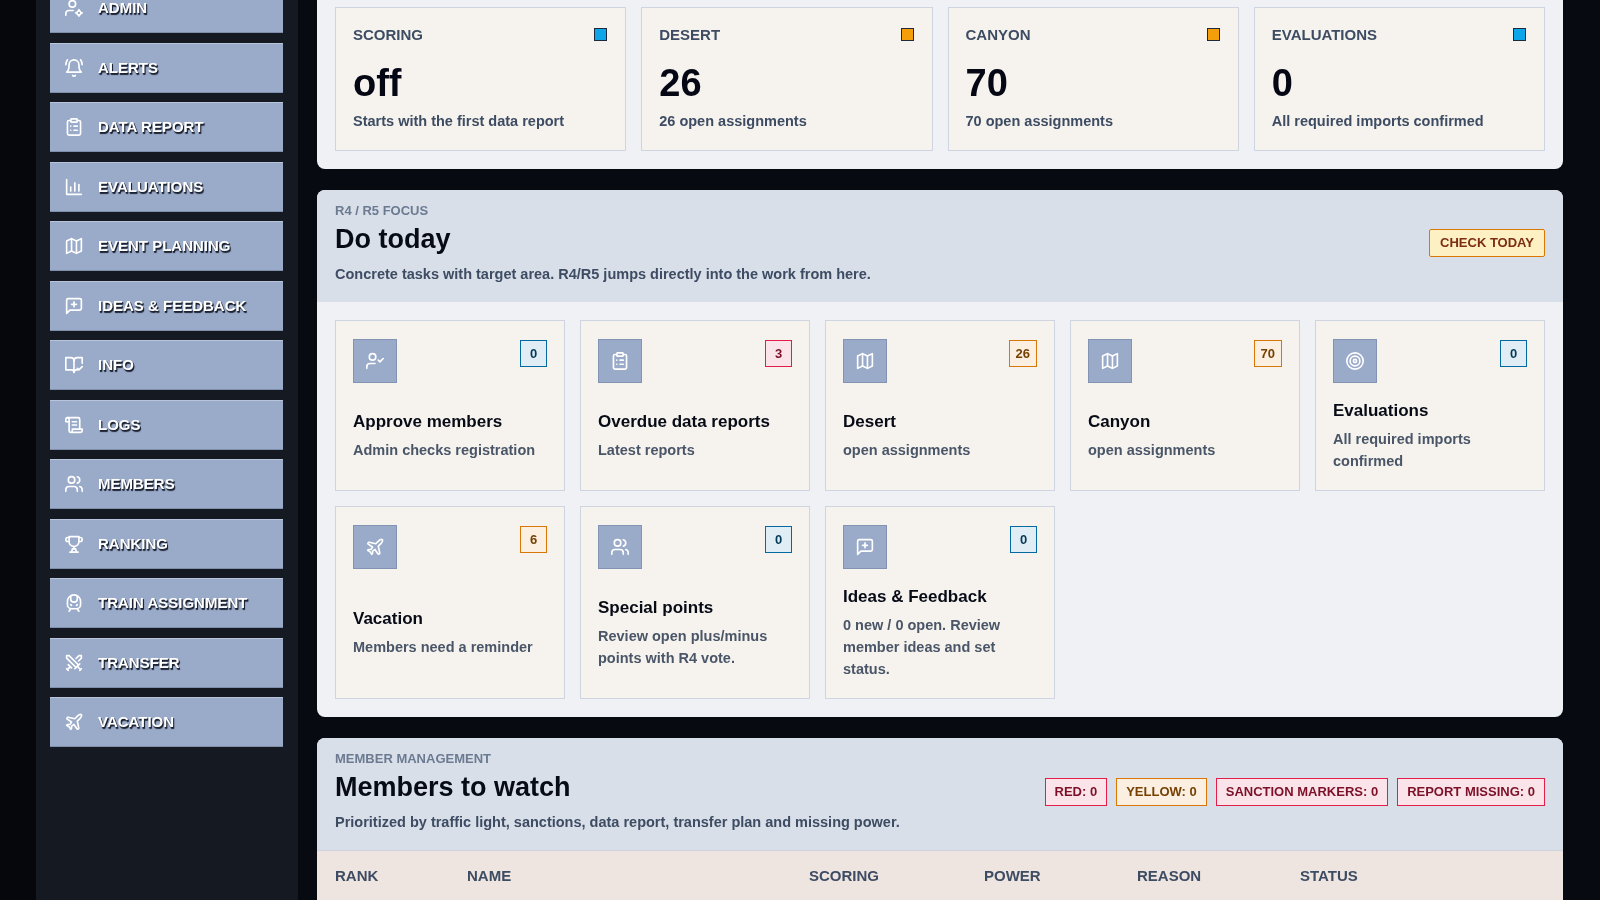 The width and height of the screenshot is (1600, 900). I want to click on column-header: REASON, so click(1169, 875).